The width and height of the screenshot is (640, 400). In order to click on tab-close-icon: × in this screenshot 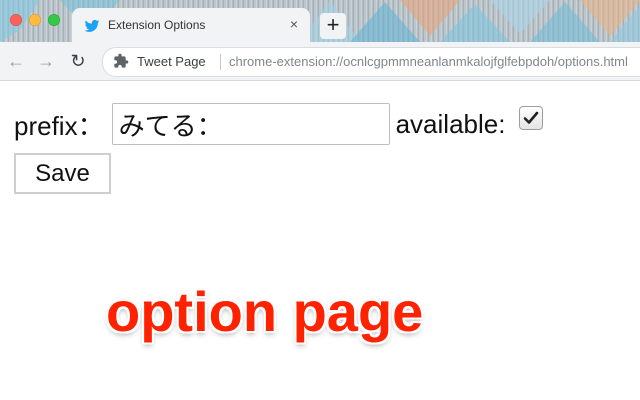, I will do `click(294, 24)`.